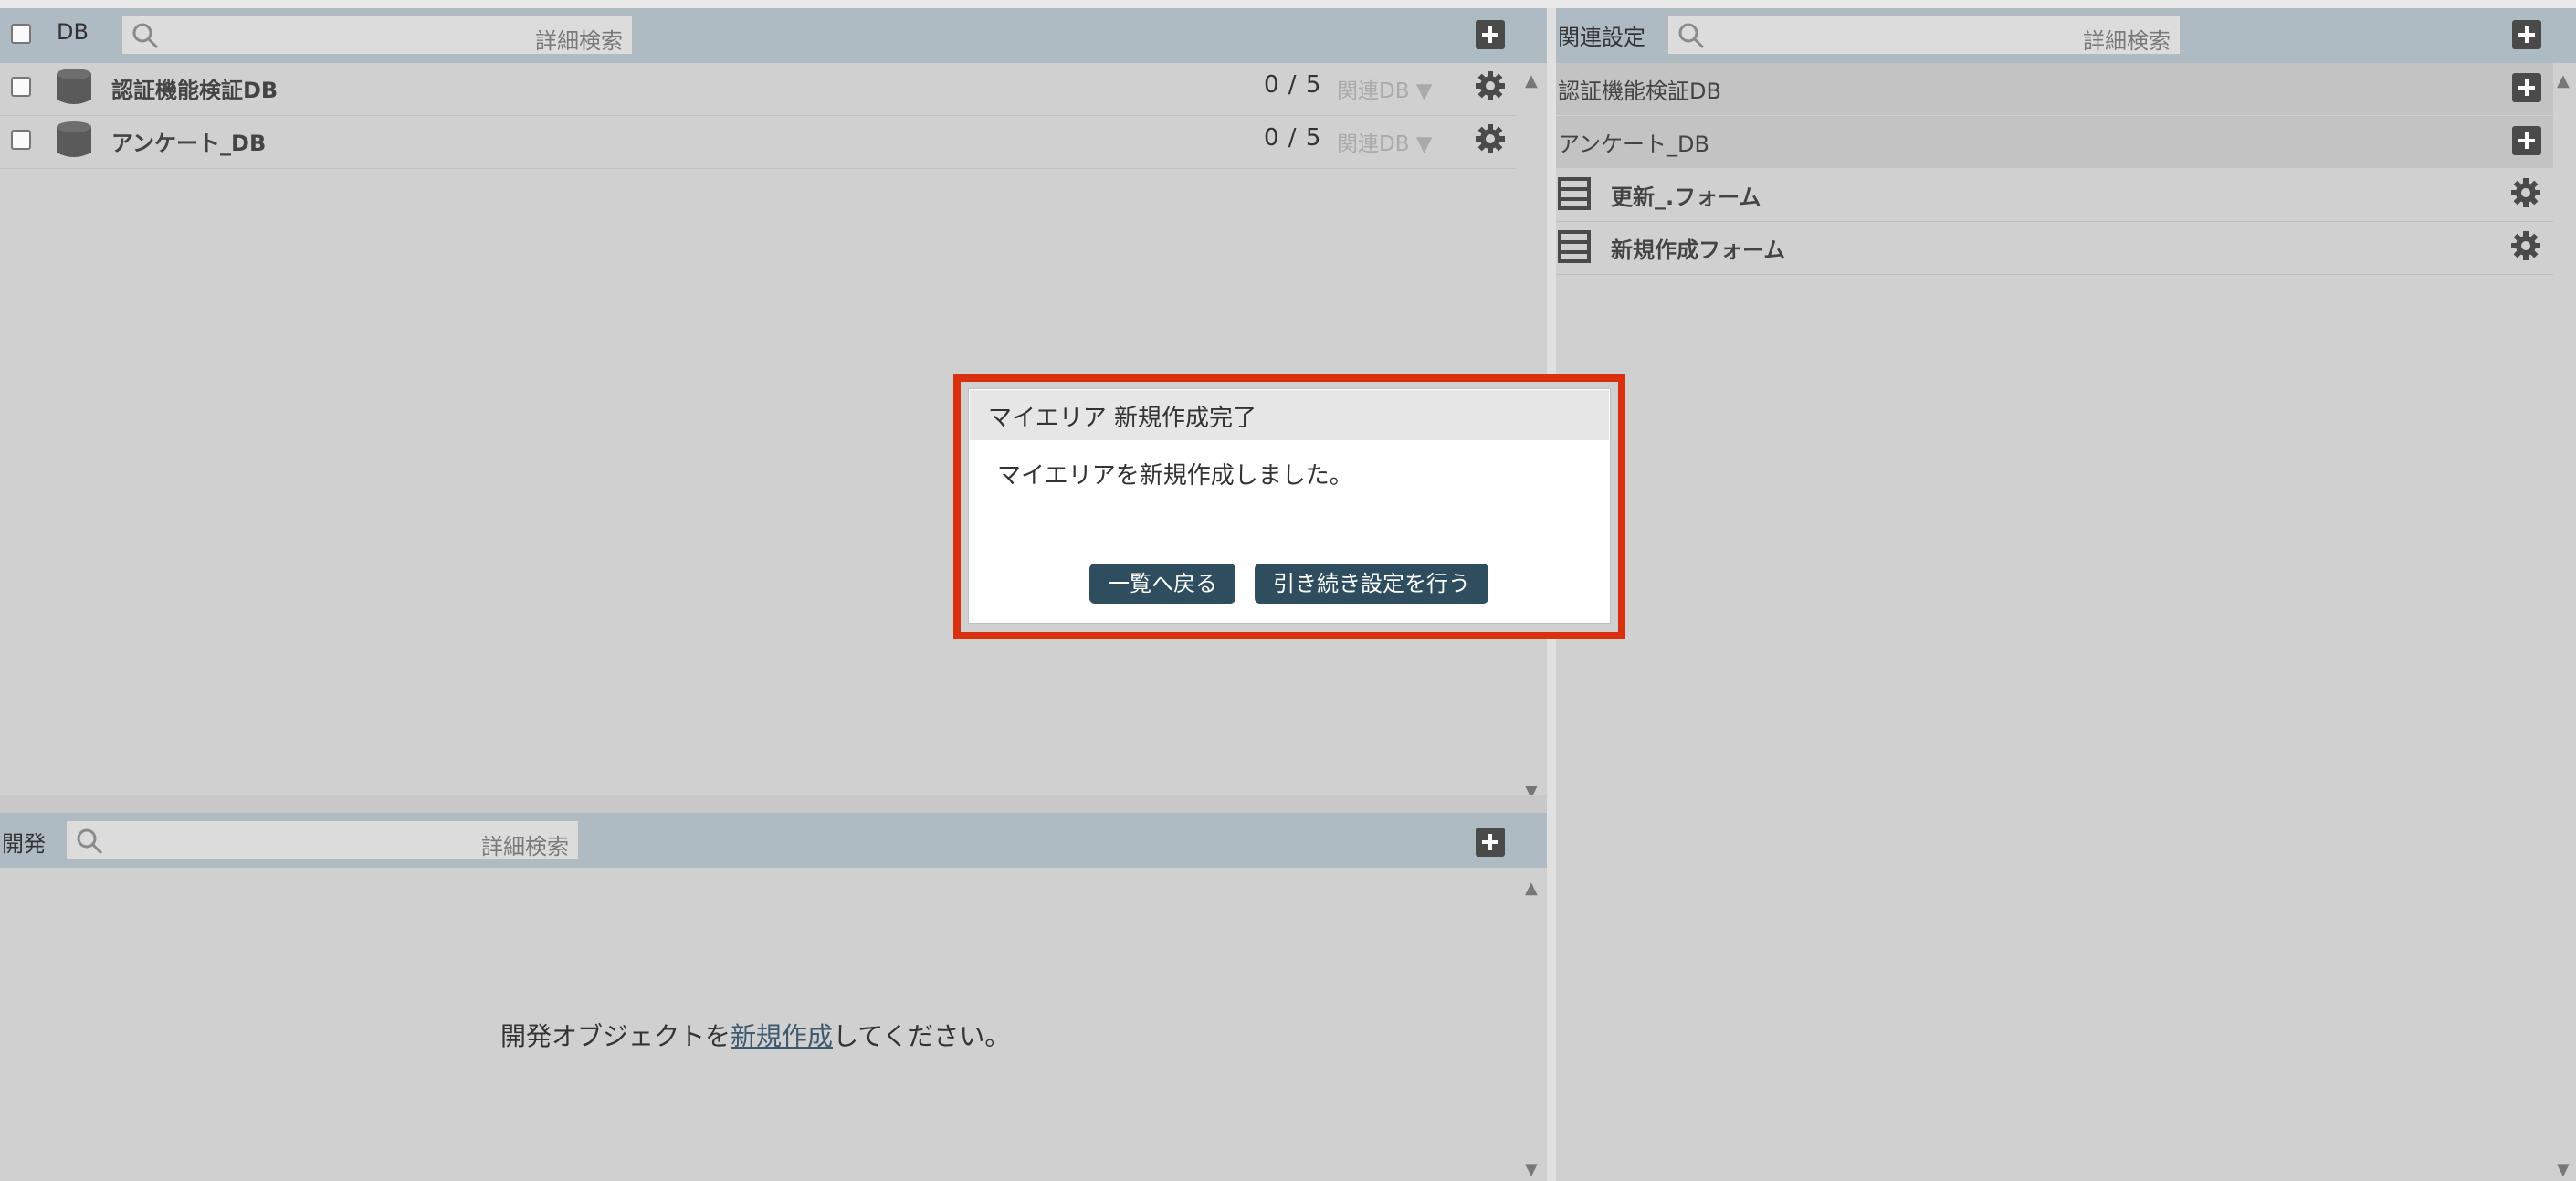  Describe the element at coordinates (1639, 91) in the screenshot. I see `related-group-label: 認証機能検証DB` at that location.